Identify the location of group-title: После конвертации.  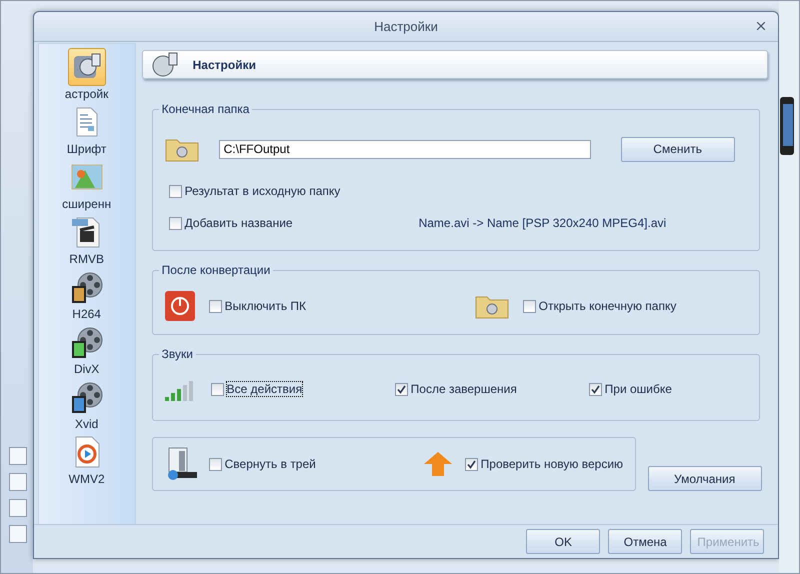
(216, 270).